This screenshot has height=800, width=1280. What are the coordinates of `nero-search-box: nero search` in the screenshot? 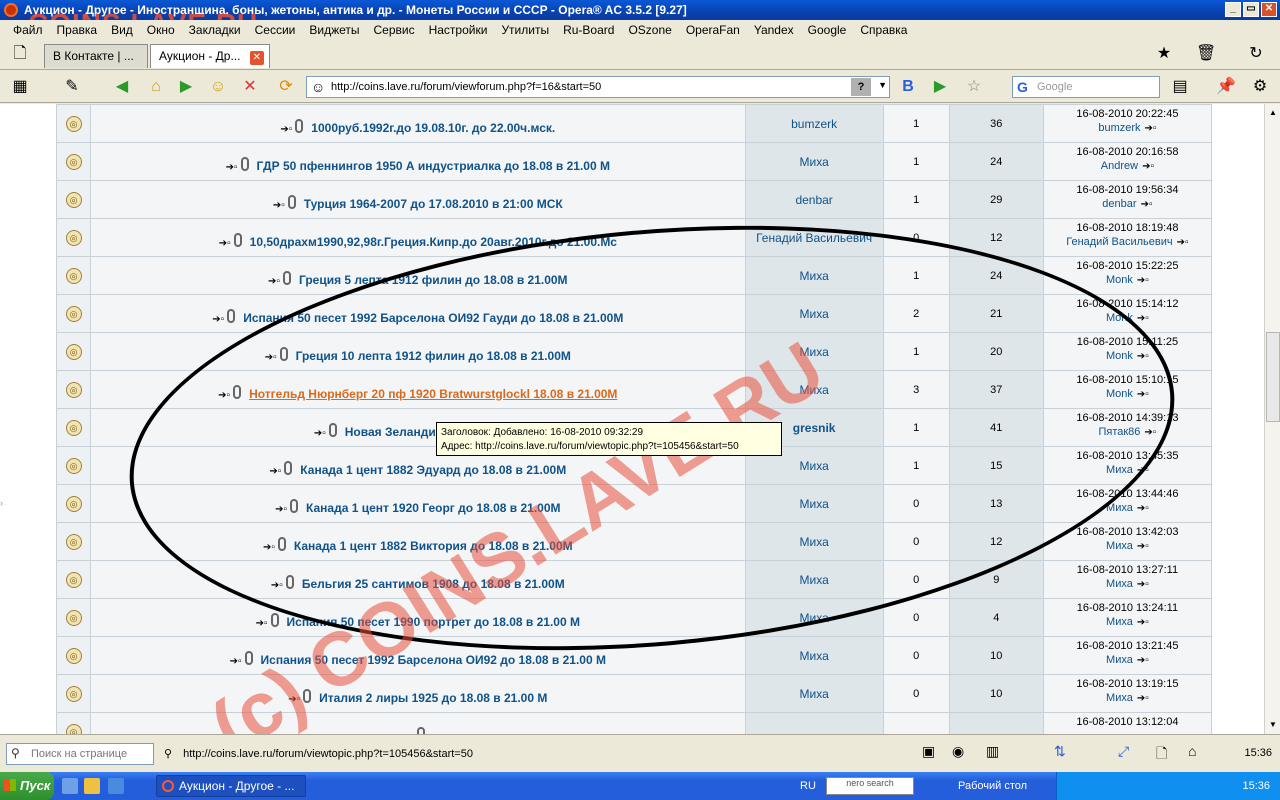 It's located at (870, 786).